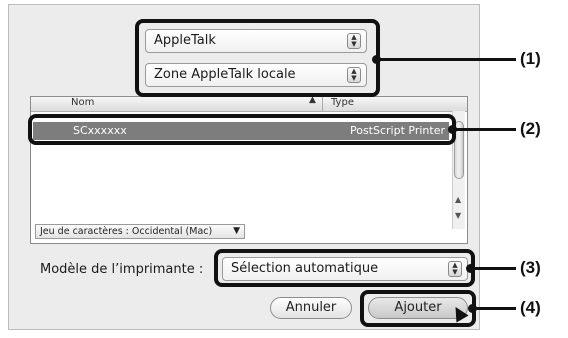 The width and height of the screenshot is (568, 338). Describe the element at coordinates (342, 102) in the screenshot. I see `column-header-type: Type` at that location.